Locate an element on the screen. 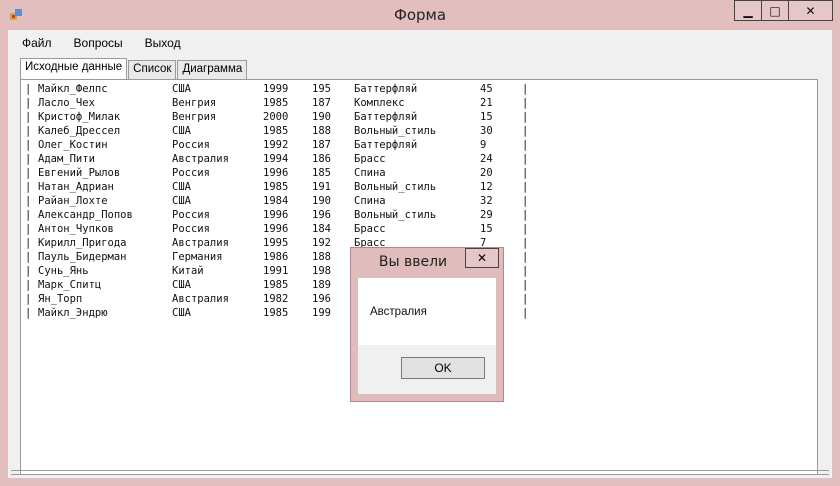 This screenshot has height=486, width=840. record-name: Райан_Лохте is located at coordinates (73, 201).